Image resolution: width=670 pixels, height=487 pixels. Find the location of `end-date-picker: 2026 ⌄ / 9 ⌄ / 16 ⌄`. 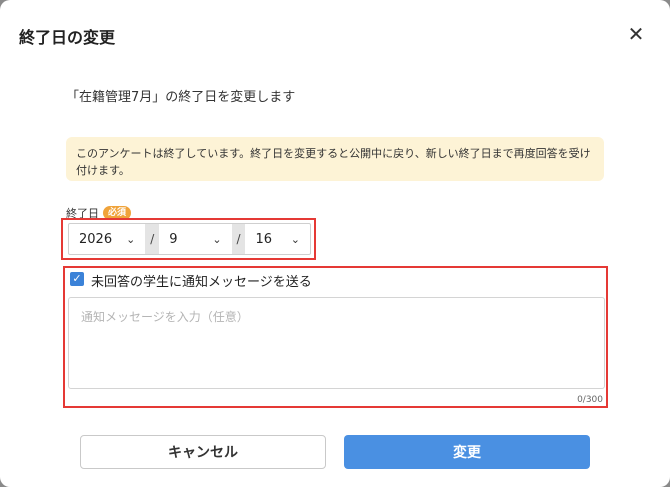

end-date-picker: 2026 ⌄ / 9 ⌄ / 16 ⌄ is located at coordinates (189, 239).